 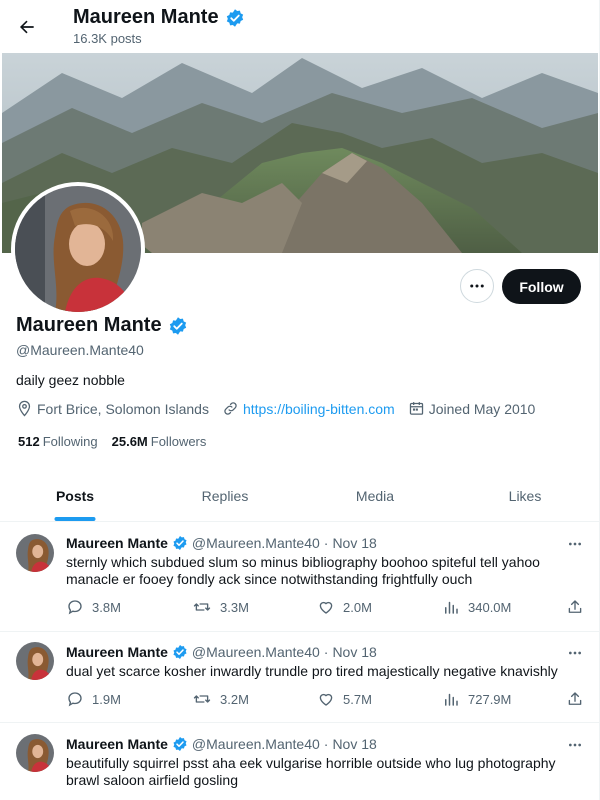 I want to click on tab-label: Replies, so click(x=225, y=495).